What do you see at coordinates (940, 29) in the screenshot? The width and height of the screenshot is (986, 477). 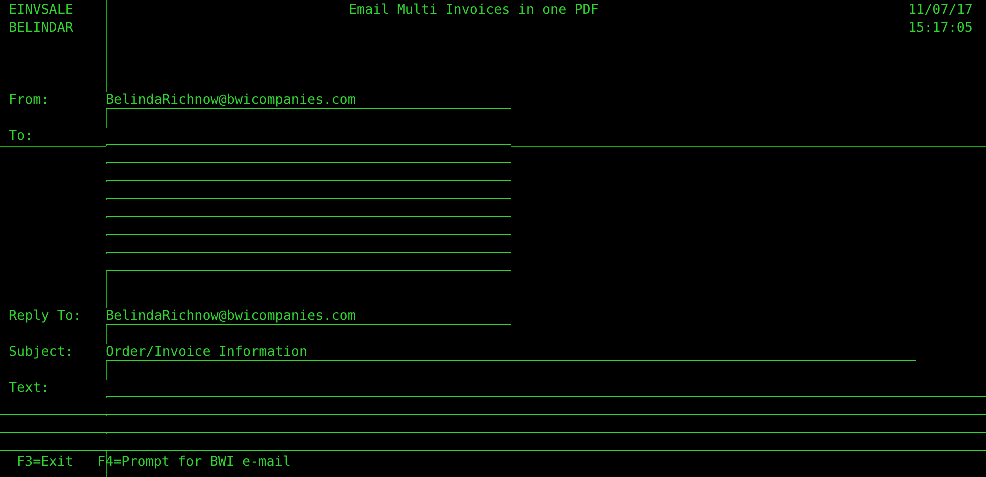 I see `time-text: 15:17:05` at bounding box center [940, 29].